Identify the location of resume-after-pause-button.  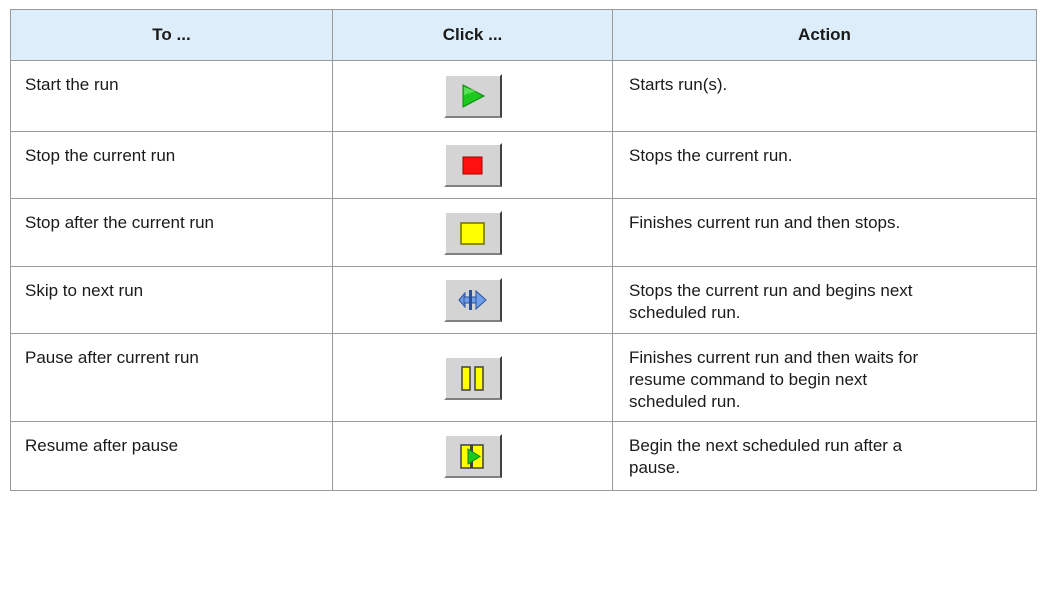
(472, 456).